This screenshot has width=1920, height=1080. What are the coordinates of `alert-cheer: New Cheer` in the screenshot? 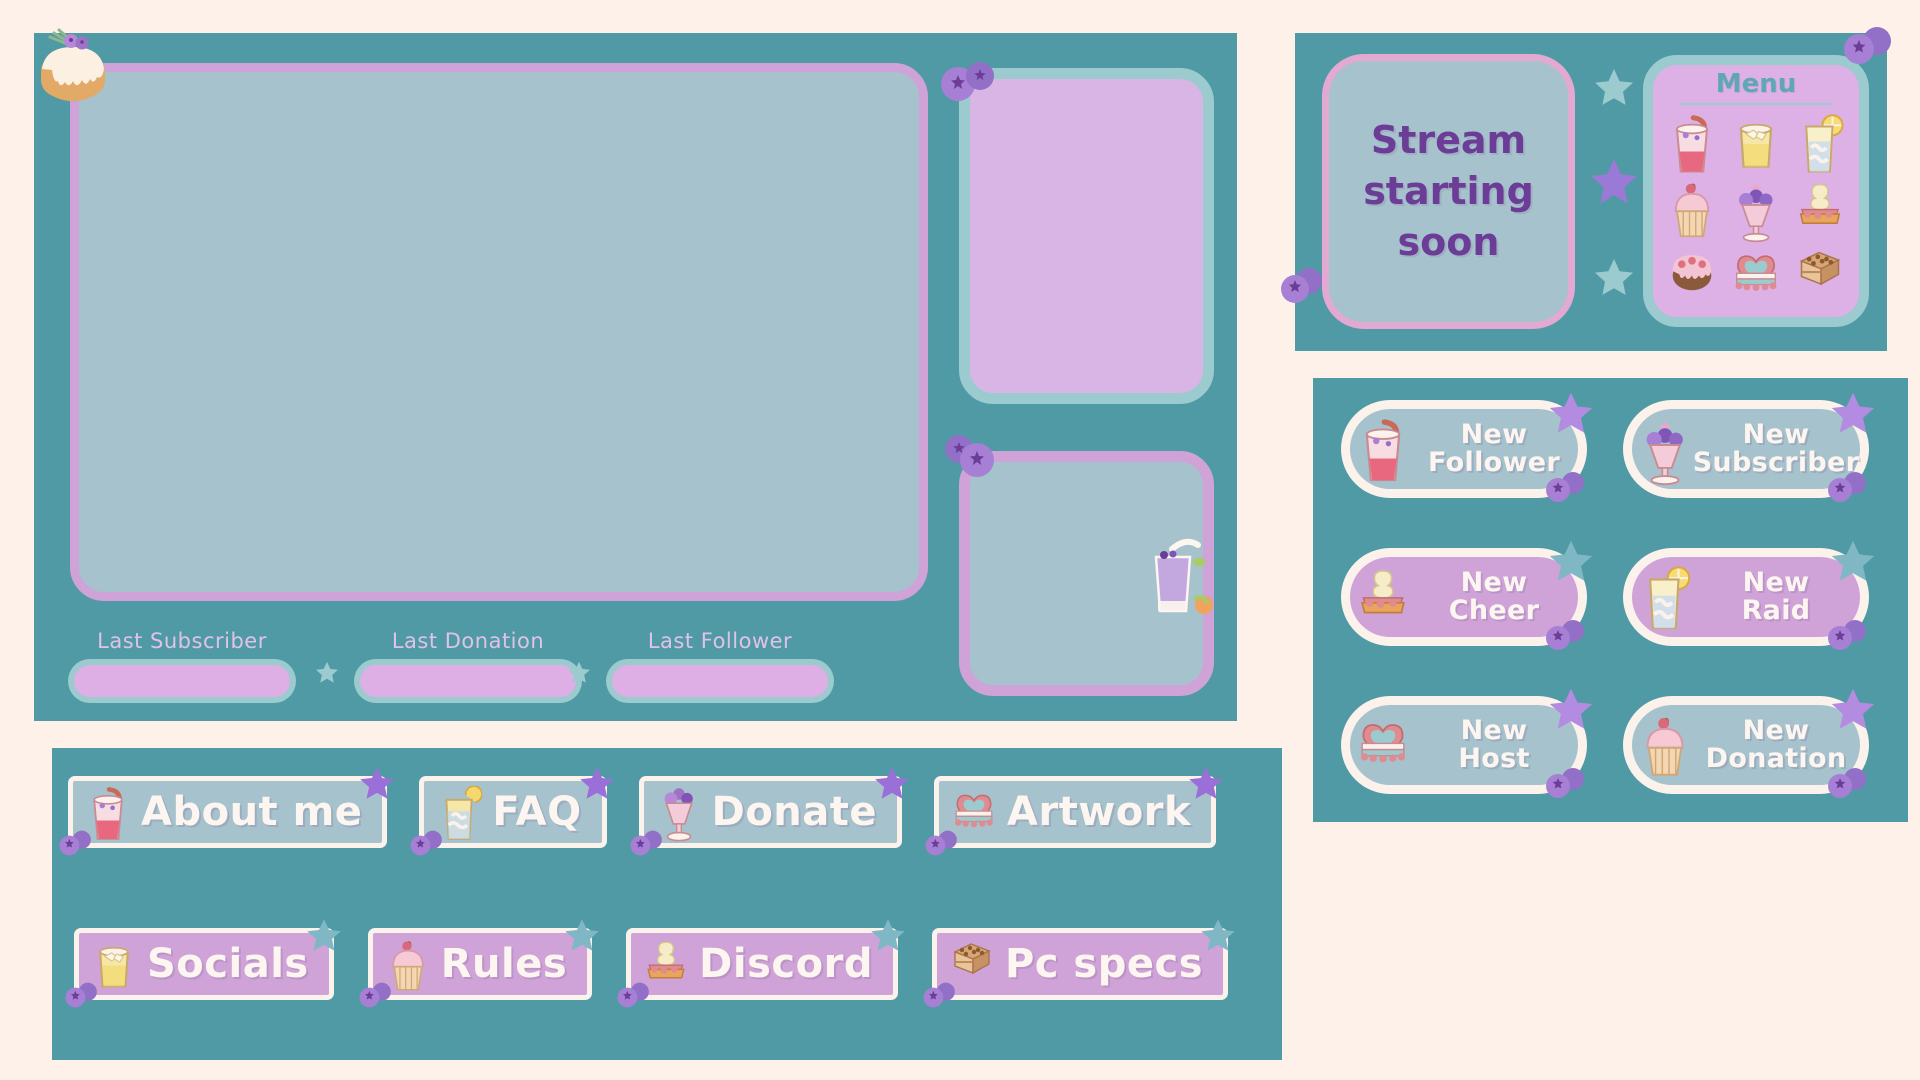 It's located at (1467, 595).